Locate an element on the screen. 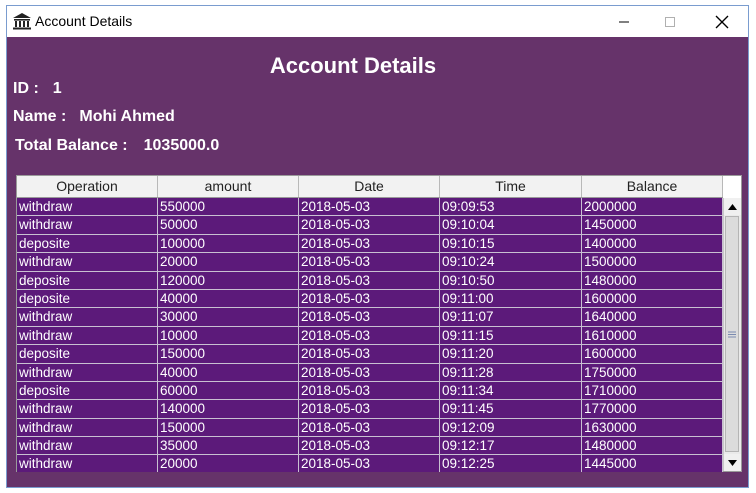 This screenshot has height=493, width=756. scroll-up-button is located at coordinates (732, 206).